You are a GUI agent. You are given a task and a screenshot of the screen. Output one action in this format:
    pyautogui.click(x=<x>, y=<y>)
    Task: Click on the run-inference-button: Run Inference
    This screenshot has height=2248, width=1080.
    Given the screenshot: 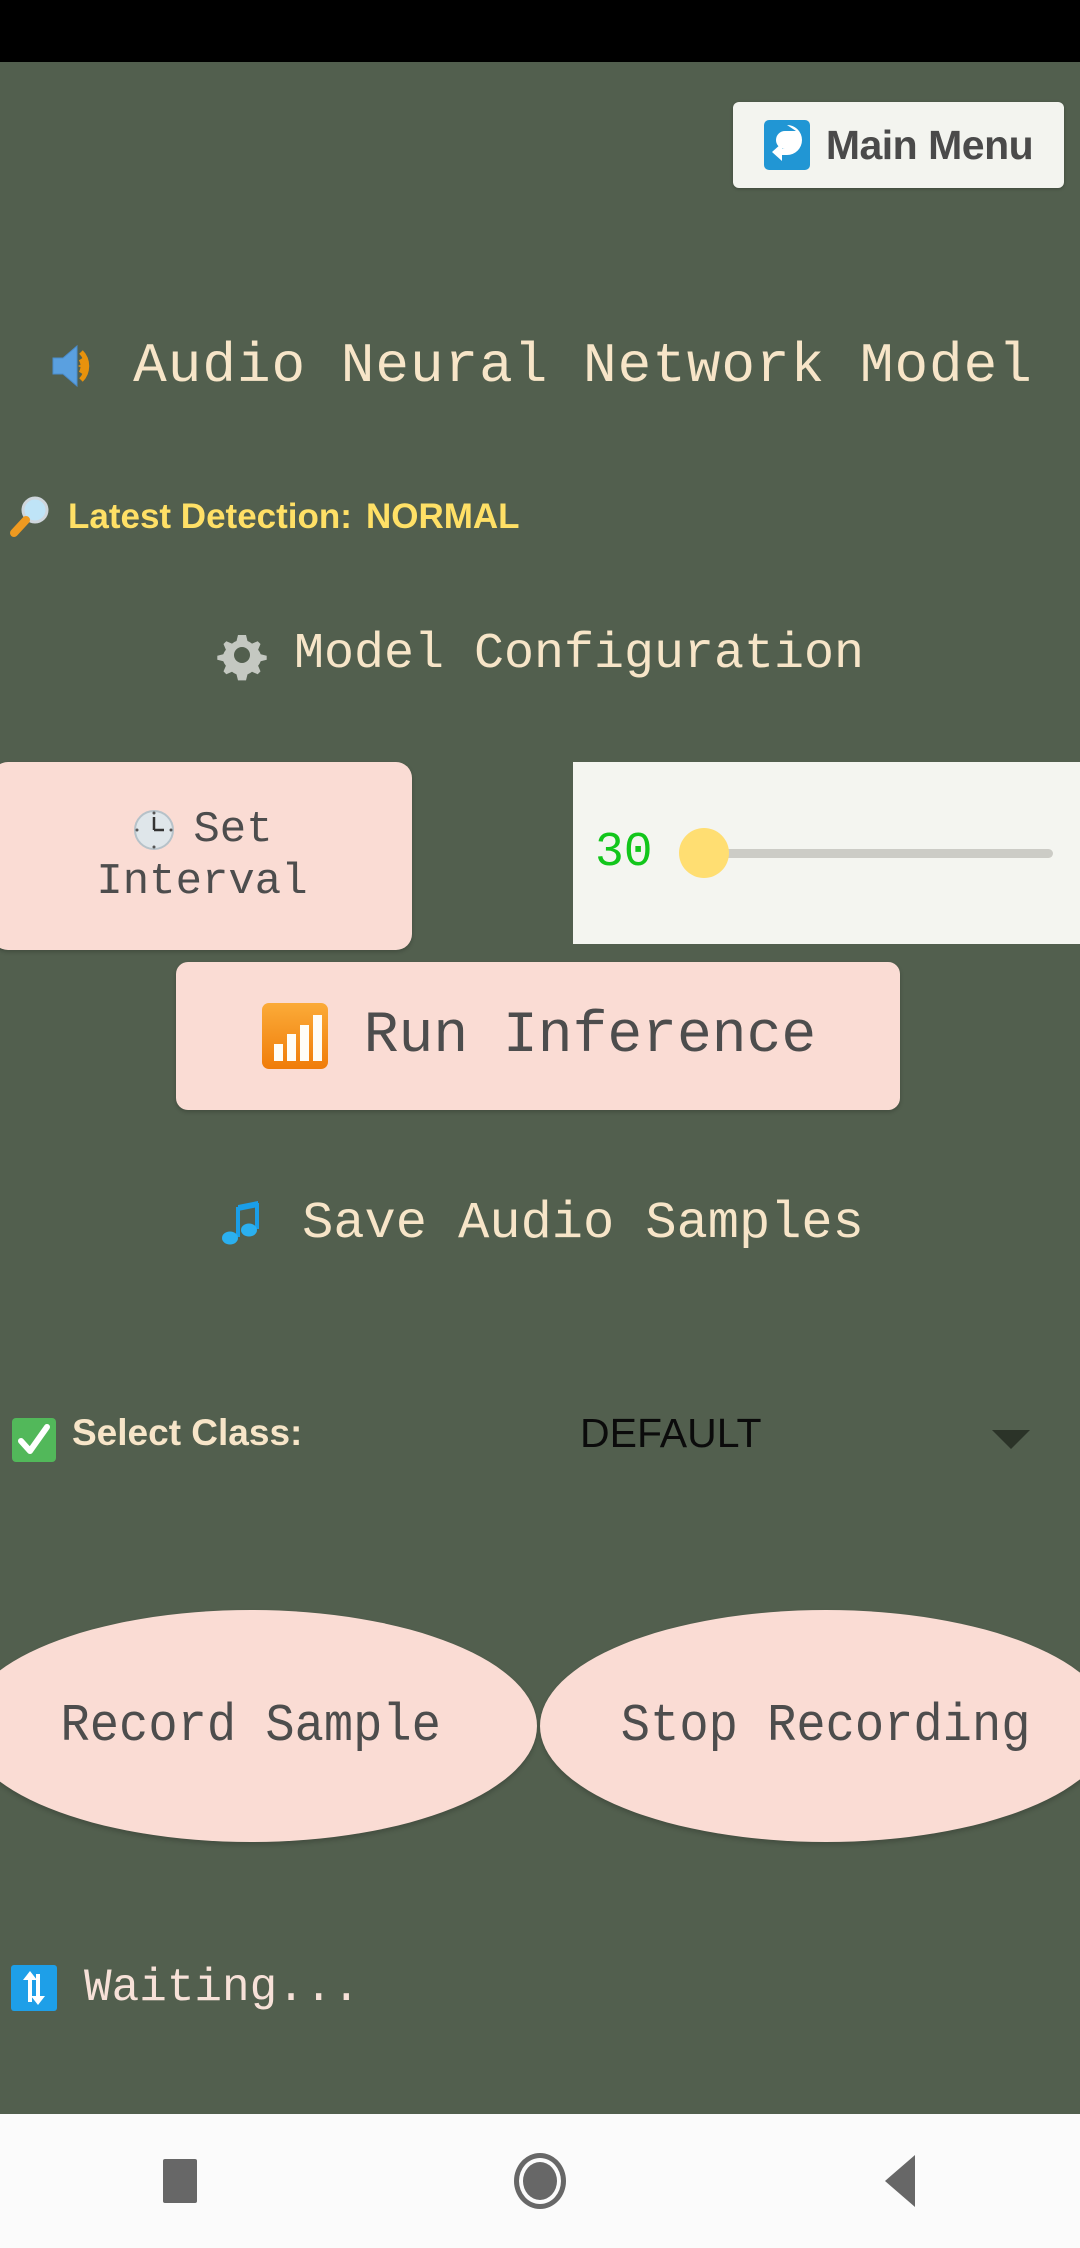 What is the action you would take?
    pyautogui.click(x=538, y=1036)
    